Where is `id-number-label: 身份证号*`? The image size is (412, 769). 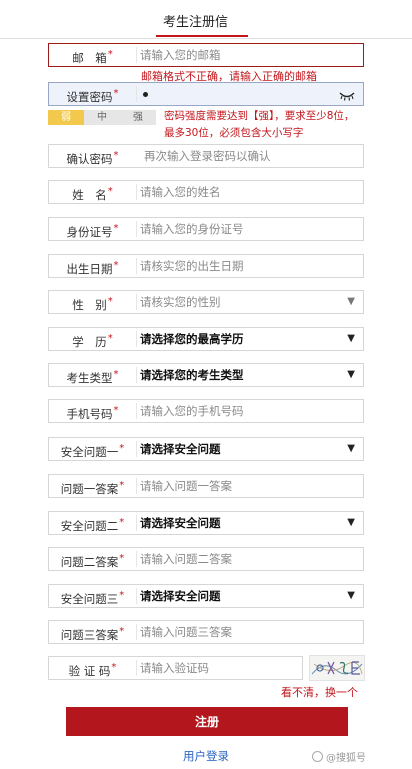
id-number-label: 身份证号* is located at coordinates (92, 231).